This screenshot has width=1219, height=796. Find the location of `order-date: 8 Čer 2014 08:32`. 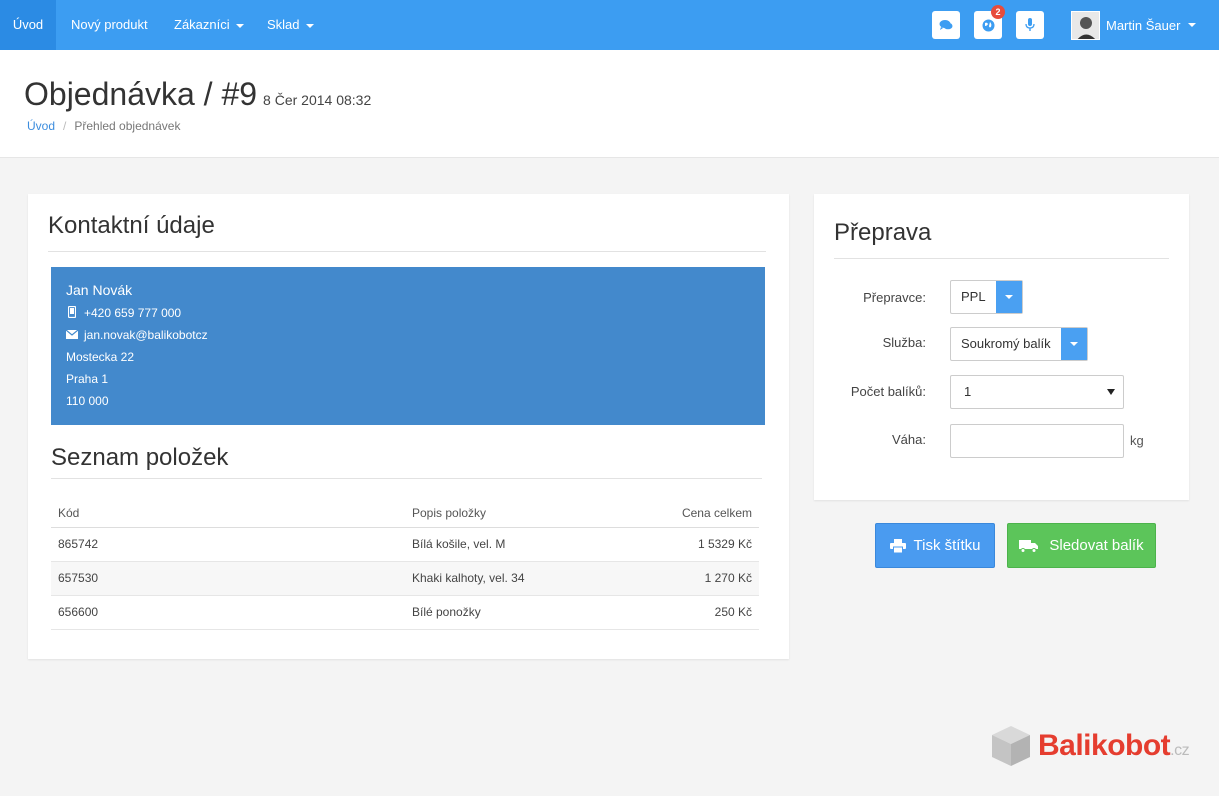

order-date: 8 Čer 2014 08:32 is located at coordinates (317, 100).